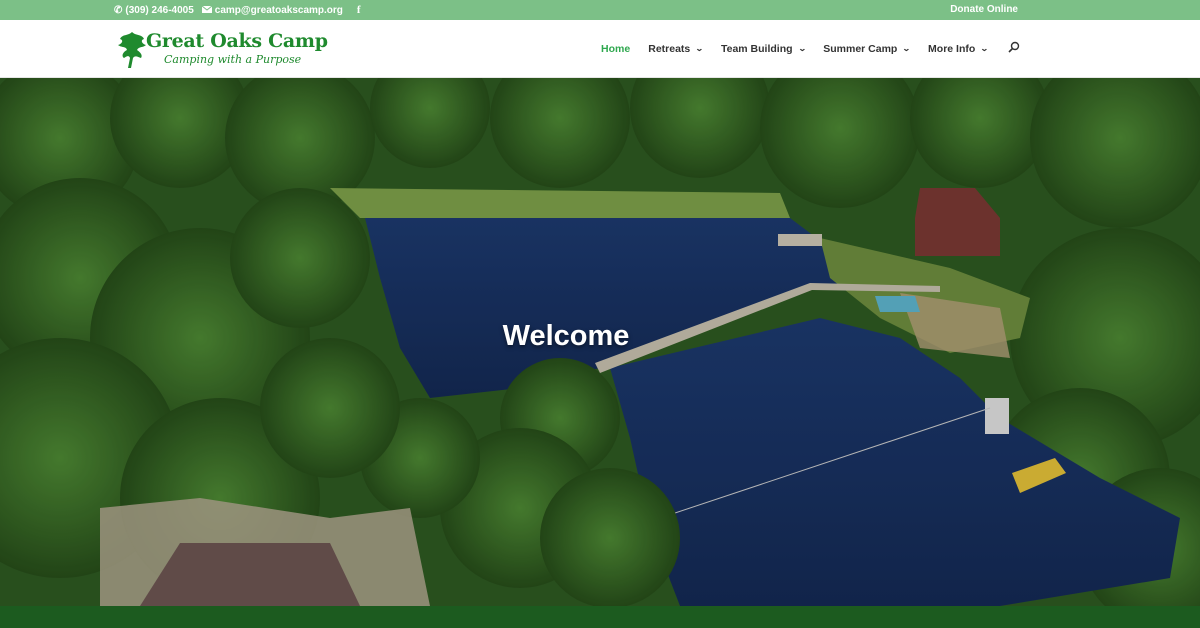 This screenshot has width=1200, height=628. I want to click on nav-item-more-info: More Info ⌄, so click(959, 48).